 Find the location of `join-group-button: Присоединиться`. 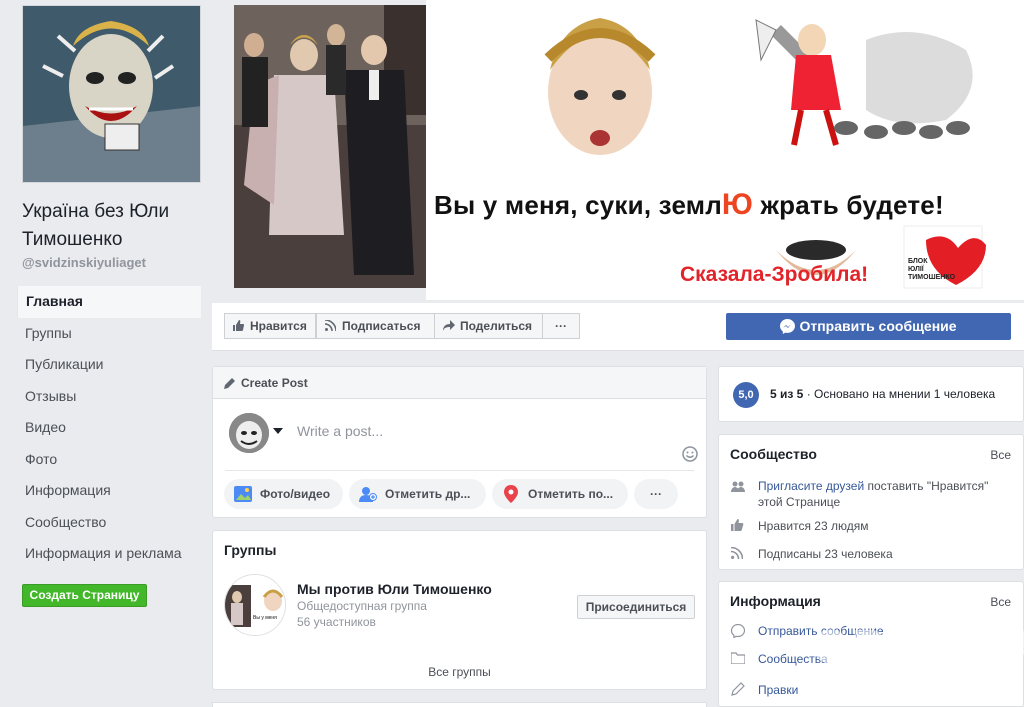

join-group-button: Присоединиться is located at coordinates (636, 607).